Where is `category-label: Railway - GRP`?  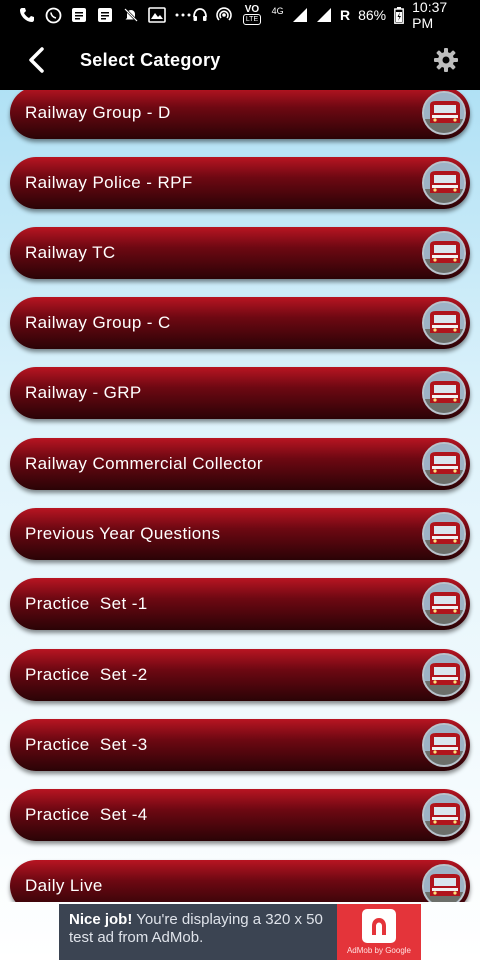 category-label: Railway - GRP is located at coordinates (83, 392).